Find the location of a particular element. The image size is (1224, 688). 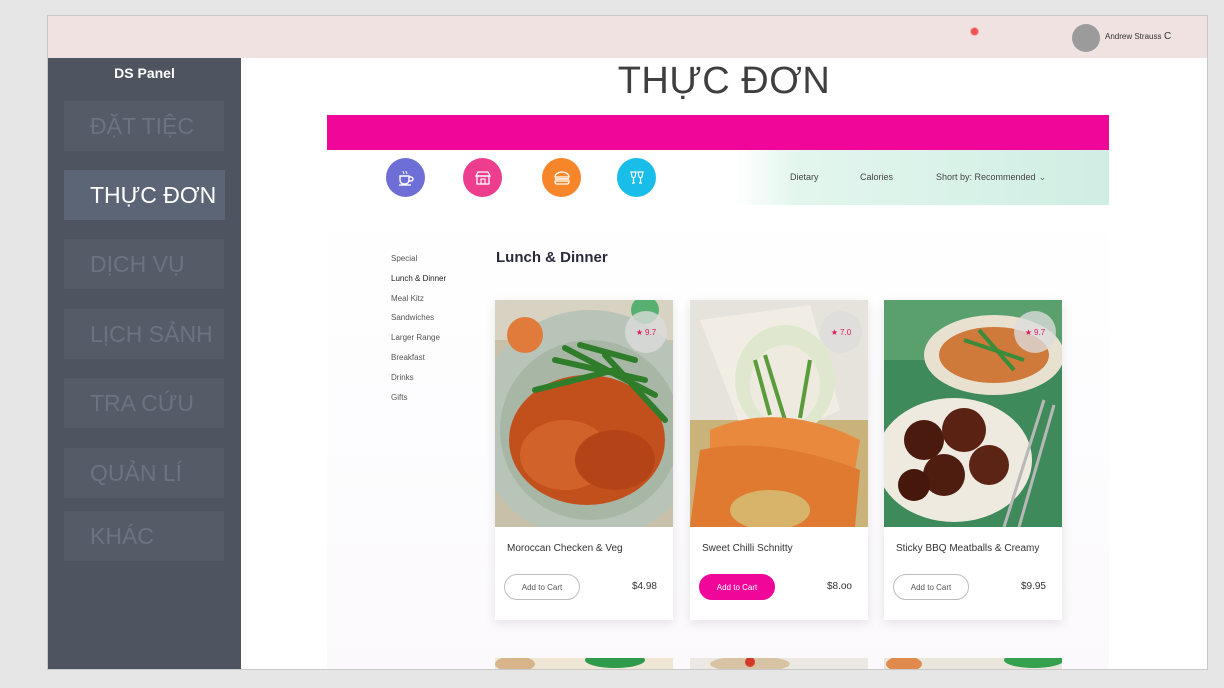

sidebar-item-khac: KHÁC is located at coordinates (144, 536).